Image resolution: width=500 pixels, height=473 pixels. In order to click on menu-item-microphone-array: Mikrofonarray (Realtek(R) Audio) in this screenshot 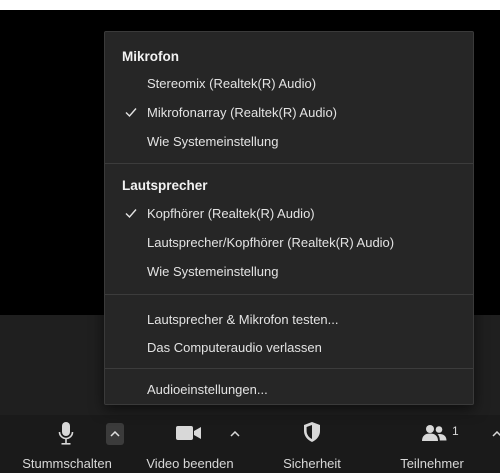, I will do `click(289, 113)`.